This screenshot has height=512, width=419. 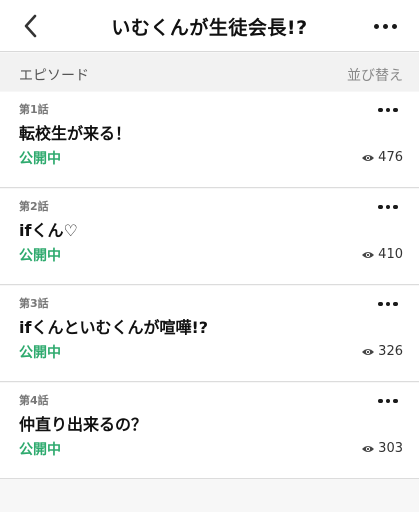 I want to click on chevron-left-icon, so click(x=30, y=26).